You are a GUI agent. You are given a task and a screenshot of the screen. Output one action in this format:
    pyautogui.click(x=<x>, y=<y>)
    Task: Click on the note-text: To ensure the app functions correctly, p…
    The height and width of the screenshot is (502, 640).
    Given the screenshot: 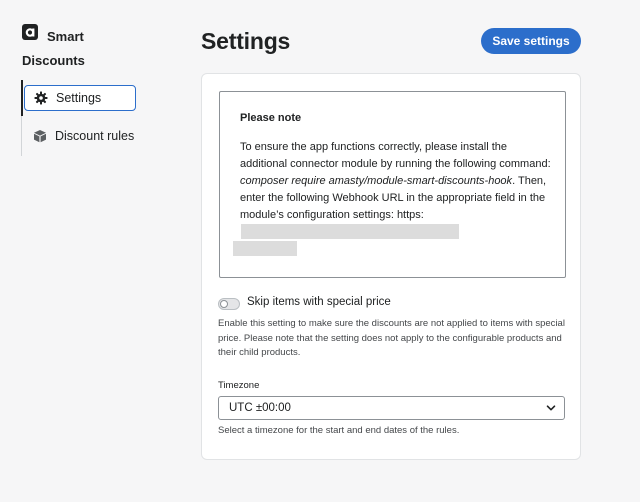 What is the action you would take?
    pyautogui.click(x=396, y=190)
    